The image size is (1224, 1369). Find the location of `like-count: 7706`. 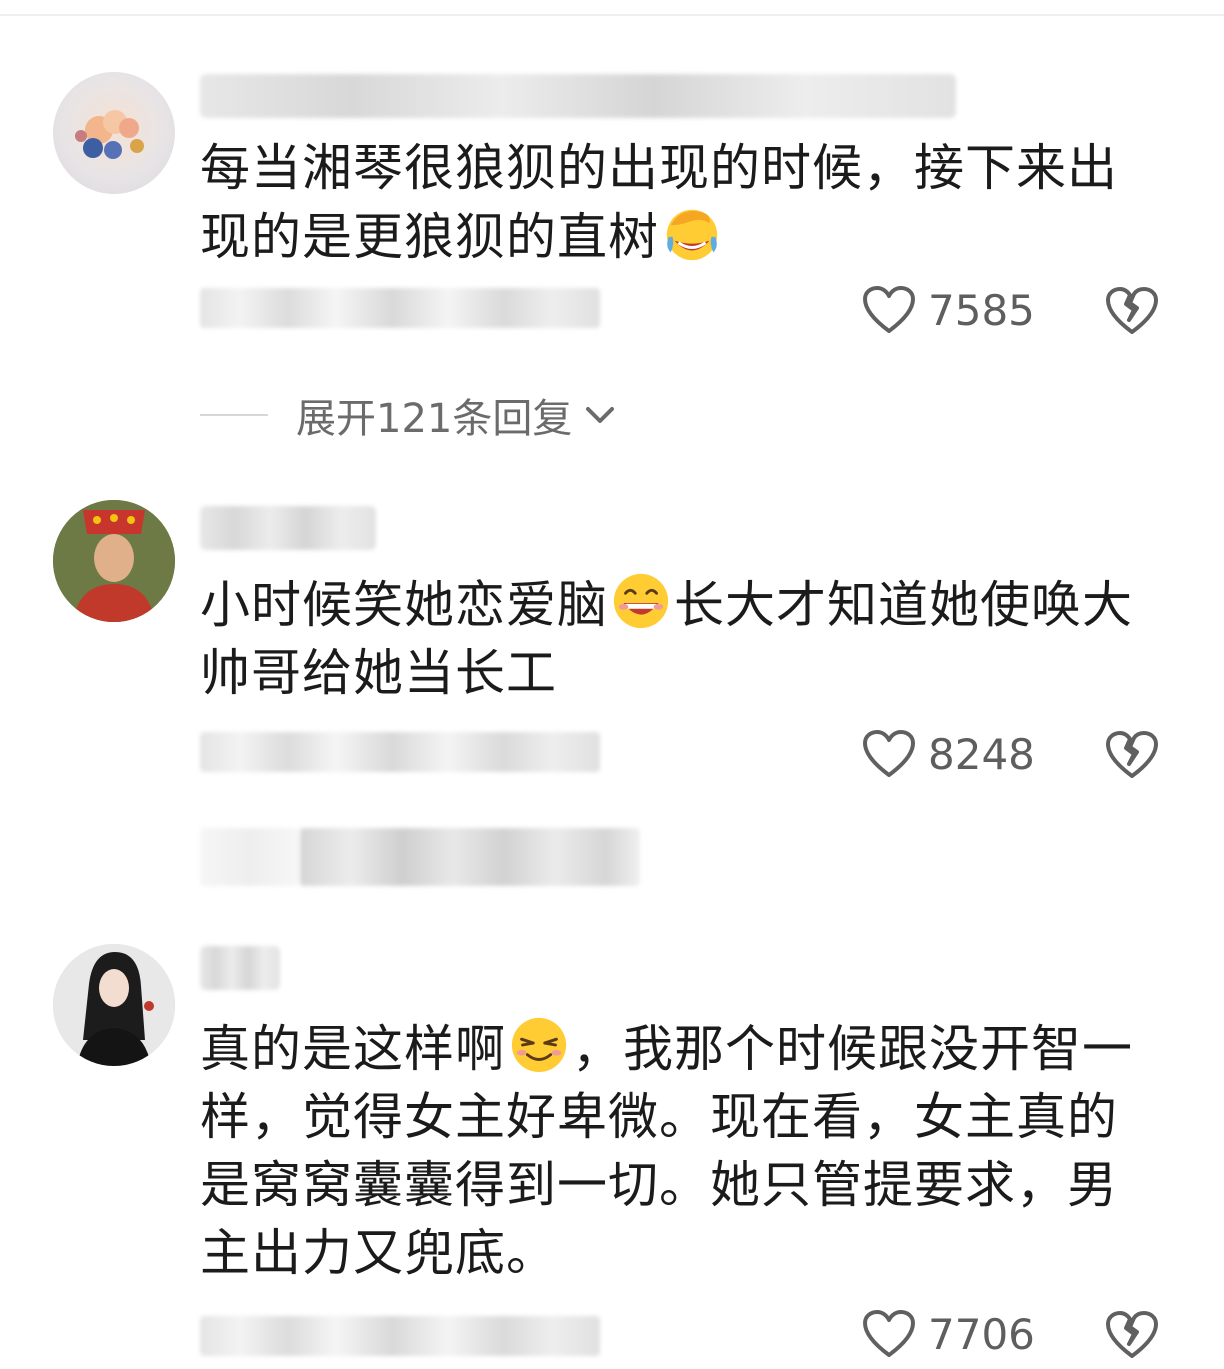

like-count: 7706 is located at coordinates (981, 1334).